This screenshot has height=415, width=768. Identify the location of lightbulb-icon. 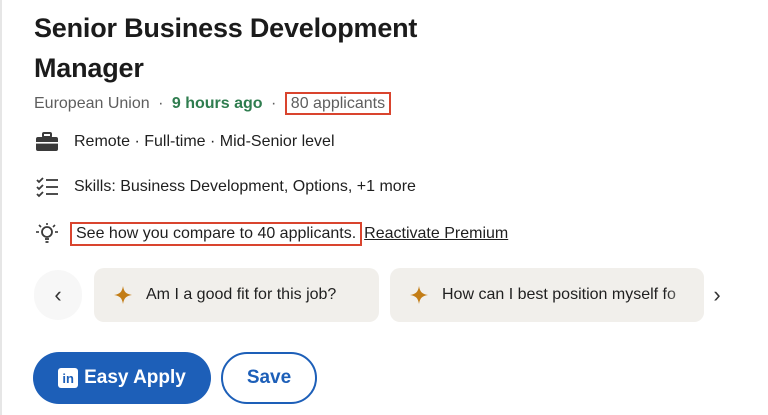
(47, 234).